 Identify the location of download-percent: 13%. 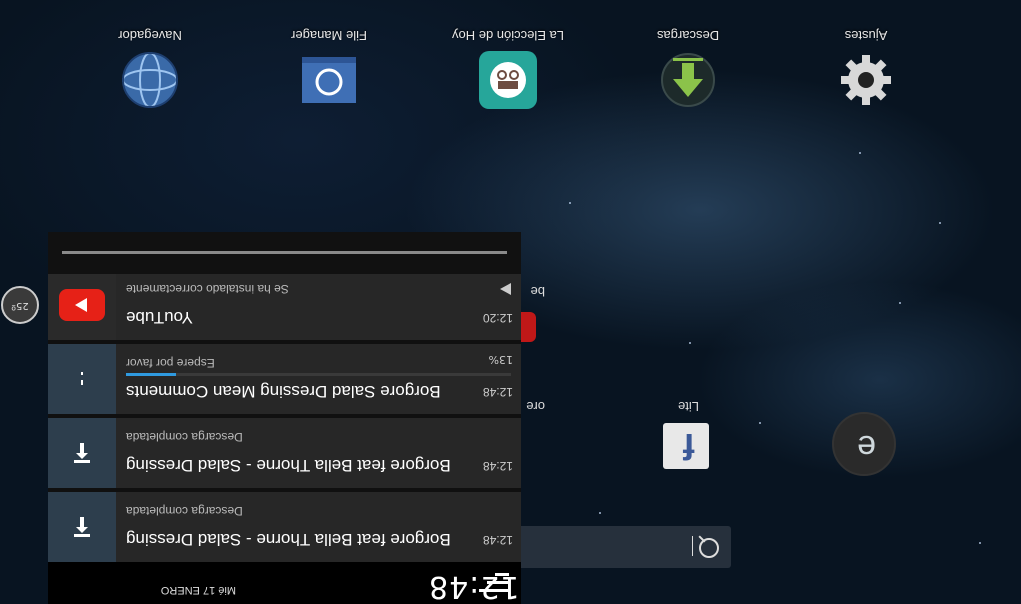
(500, 359).